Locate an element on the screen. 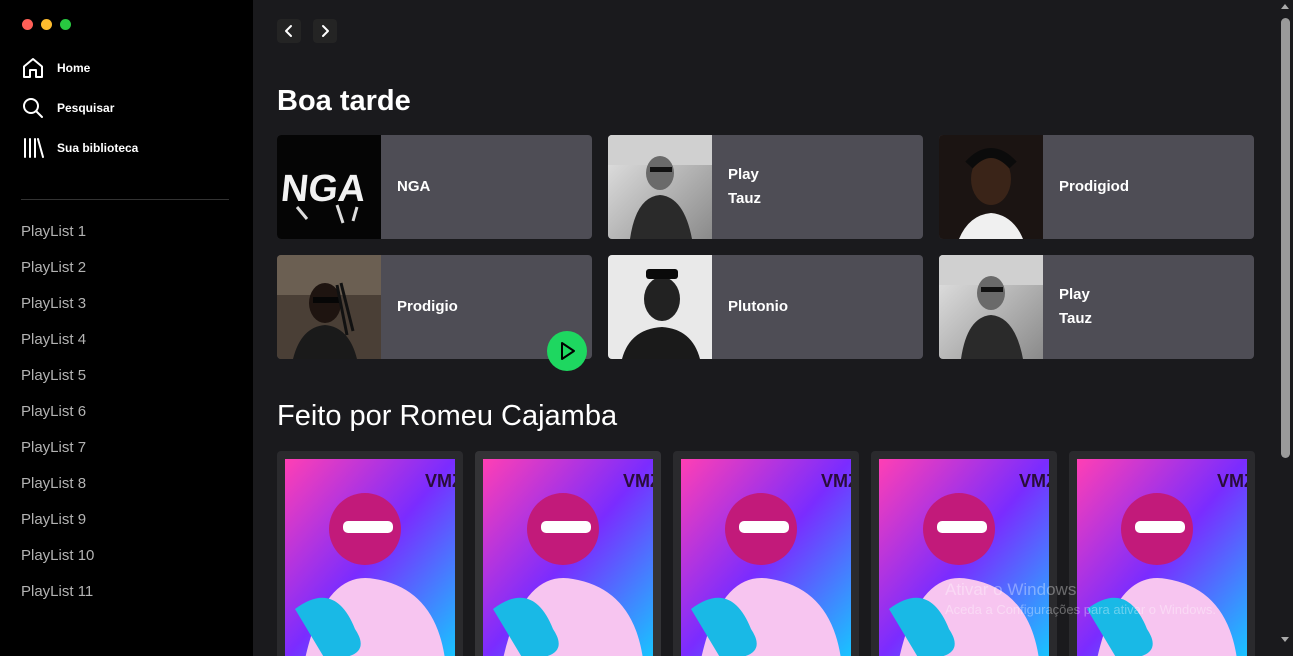 The height and width of the screenshot is (656, 1293). playlist-item: PlayList 8 is located at coordinates (57, 492).